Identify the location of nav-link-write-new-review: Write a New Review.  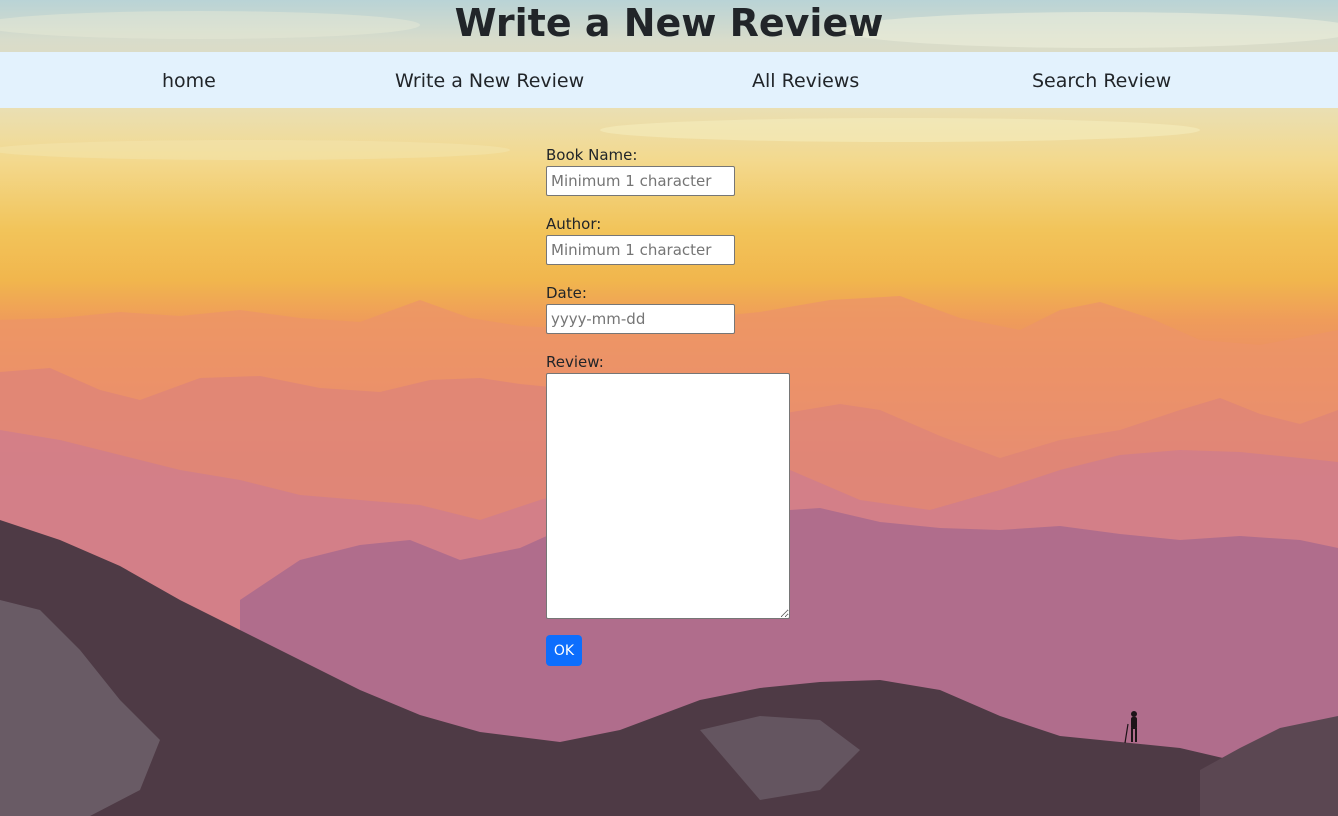
(489, 80).